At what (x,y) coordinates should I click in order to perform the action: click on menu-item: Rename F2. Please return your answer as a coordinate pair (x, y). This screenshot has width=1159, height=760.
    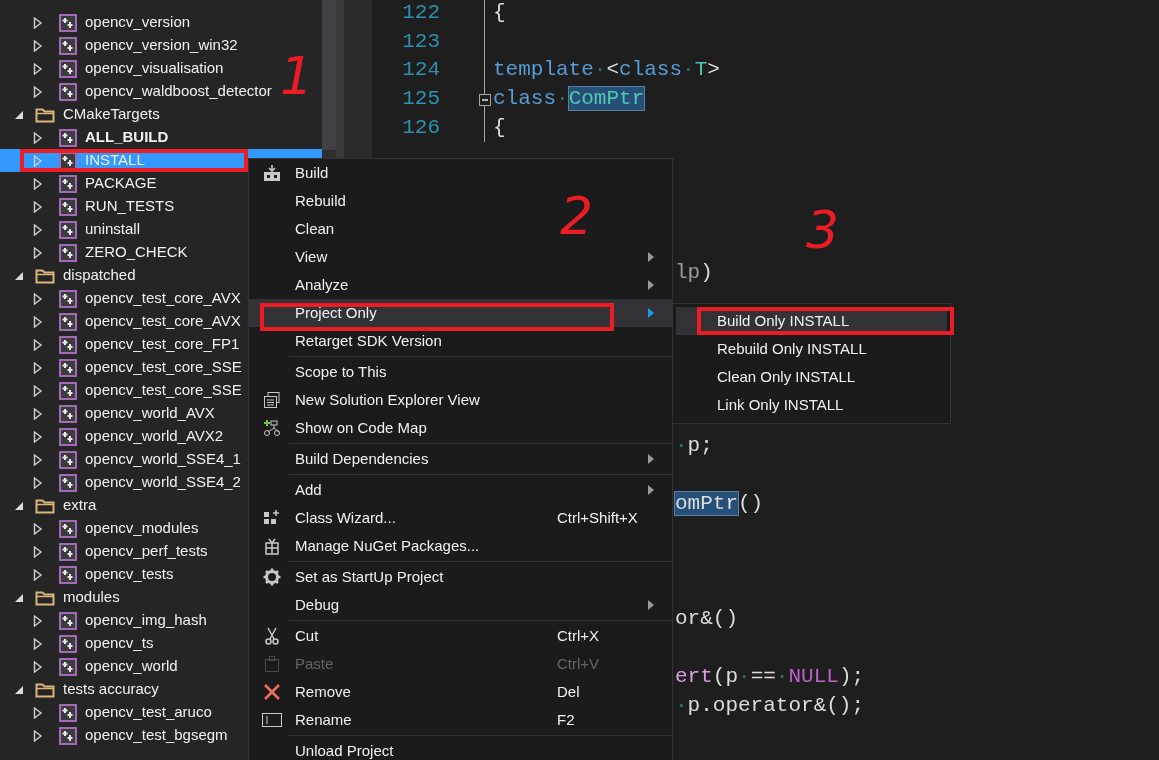
    Looking at the image, I should click on (460, 720).